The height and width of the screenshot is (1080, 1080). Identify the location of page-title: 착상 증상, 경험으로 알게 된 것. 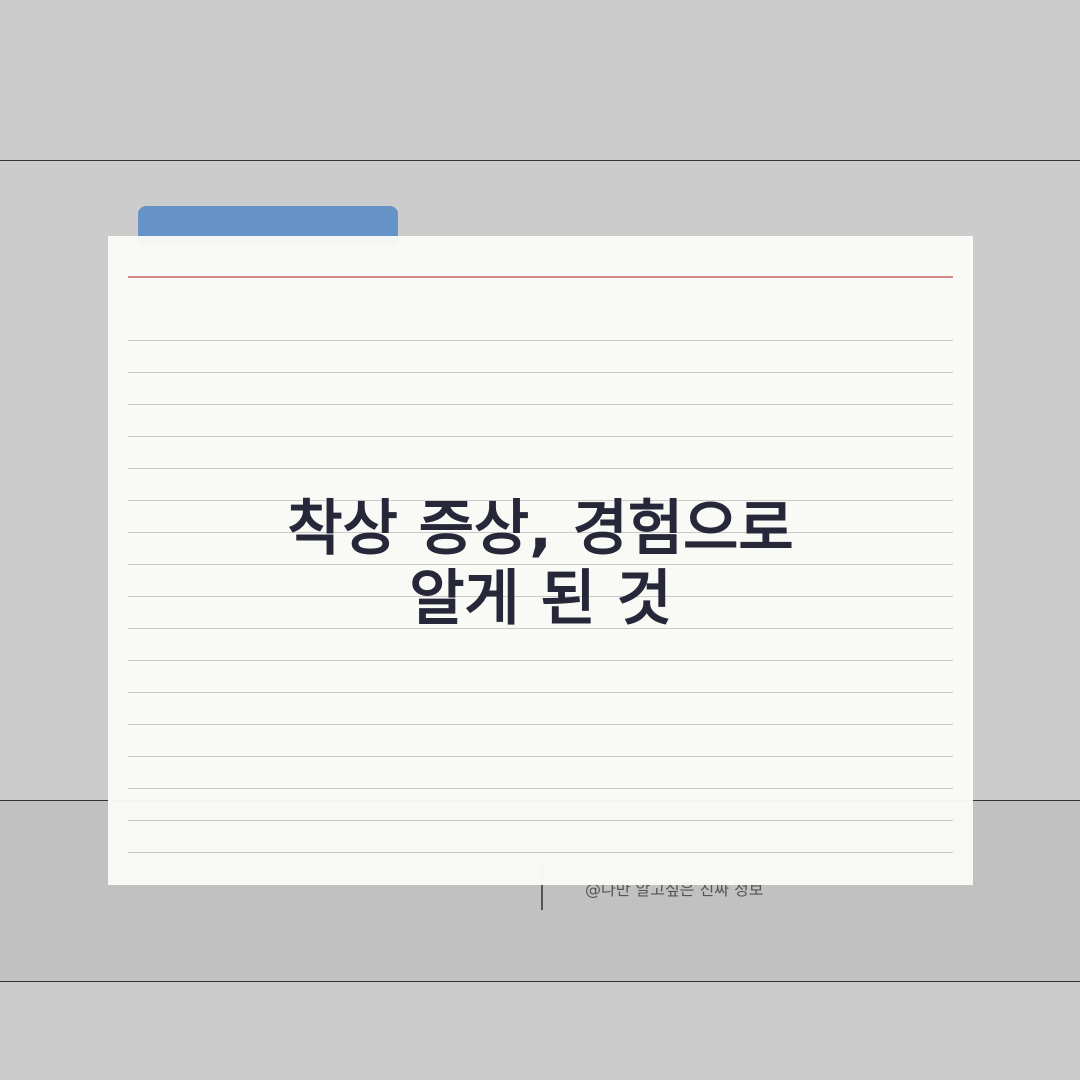
(540, 564).